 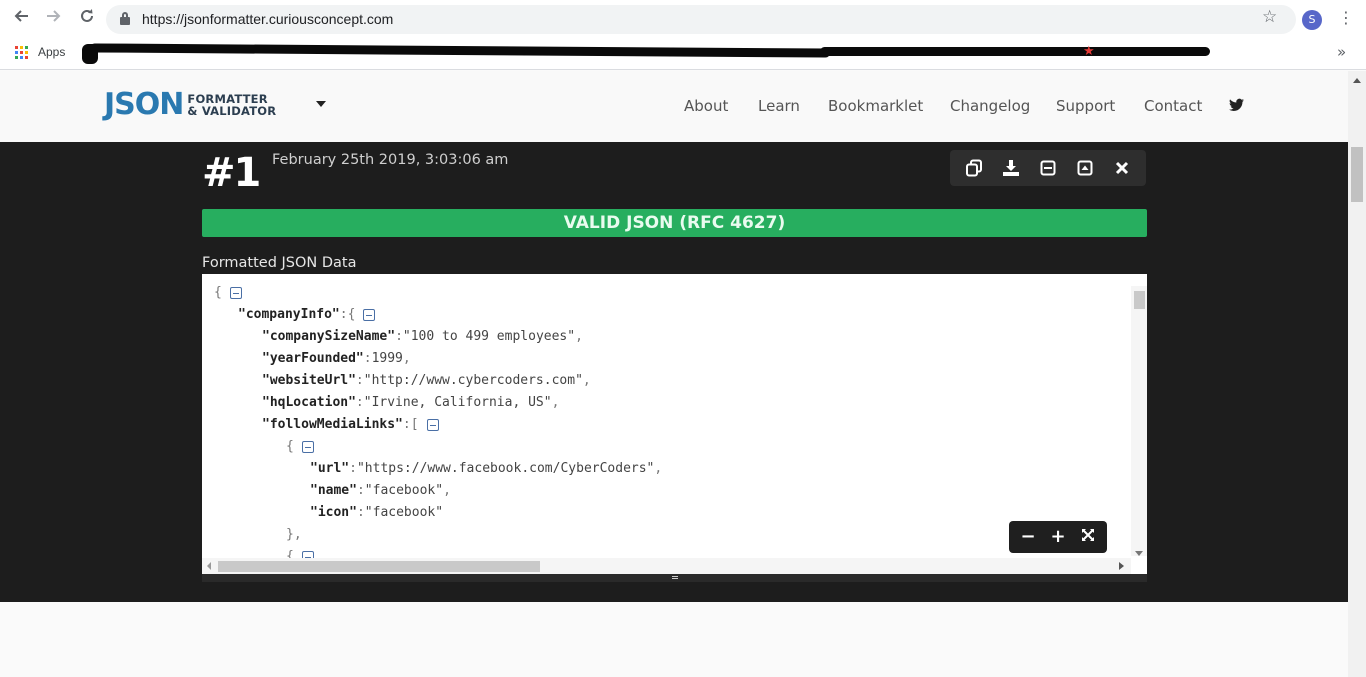 I want to click on nav-changelog: Changelog, so click(x=990, y=106).